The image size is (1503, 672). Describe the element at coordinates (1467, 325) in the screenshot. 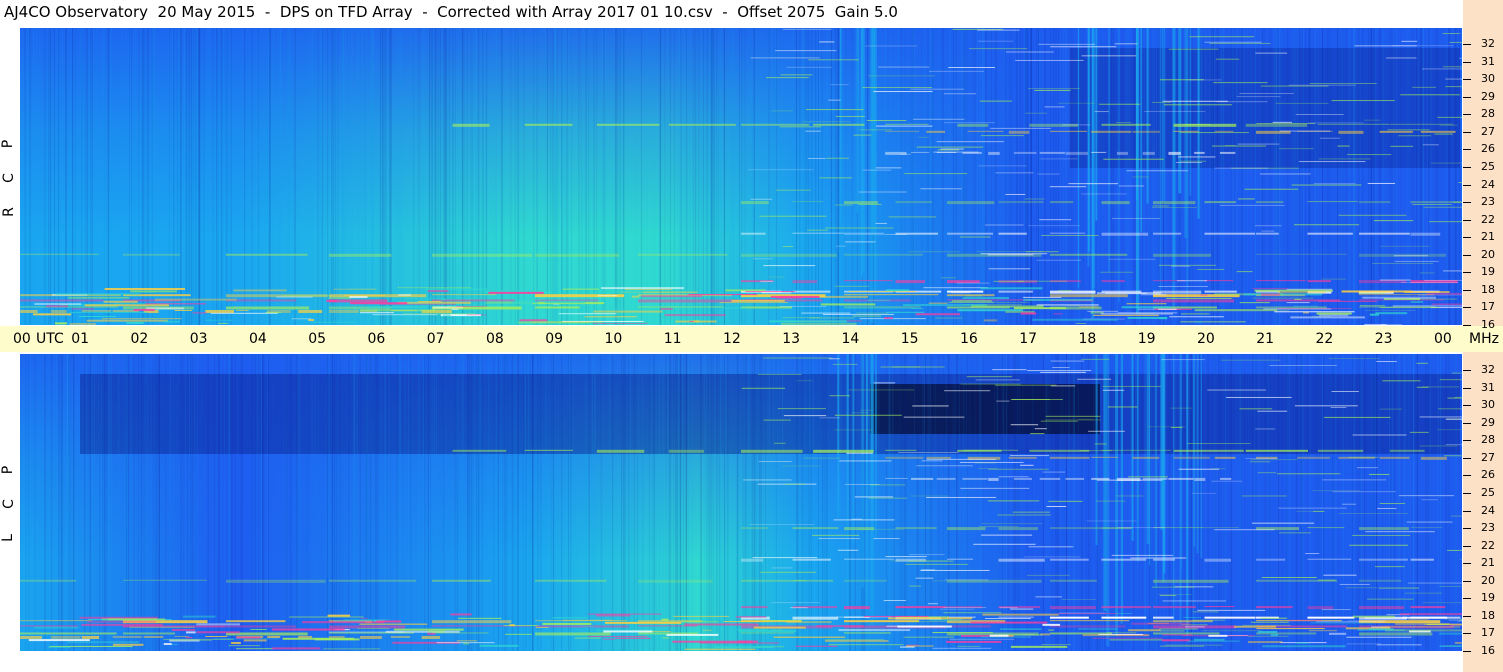

I see `freq-tick-mark` at that location.